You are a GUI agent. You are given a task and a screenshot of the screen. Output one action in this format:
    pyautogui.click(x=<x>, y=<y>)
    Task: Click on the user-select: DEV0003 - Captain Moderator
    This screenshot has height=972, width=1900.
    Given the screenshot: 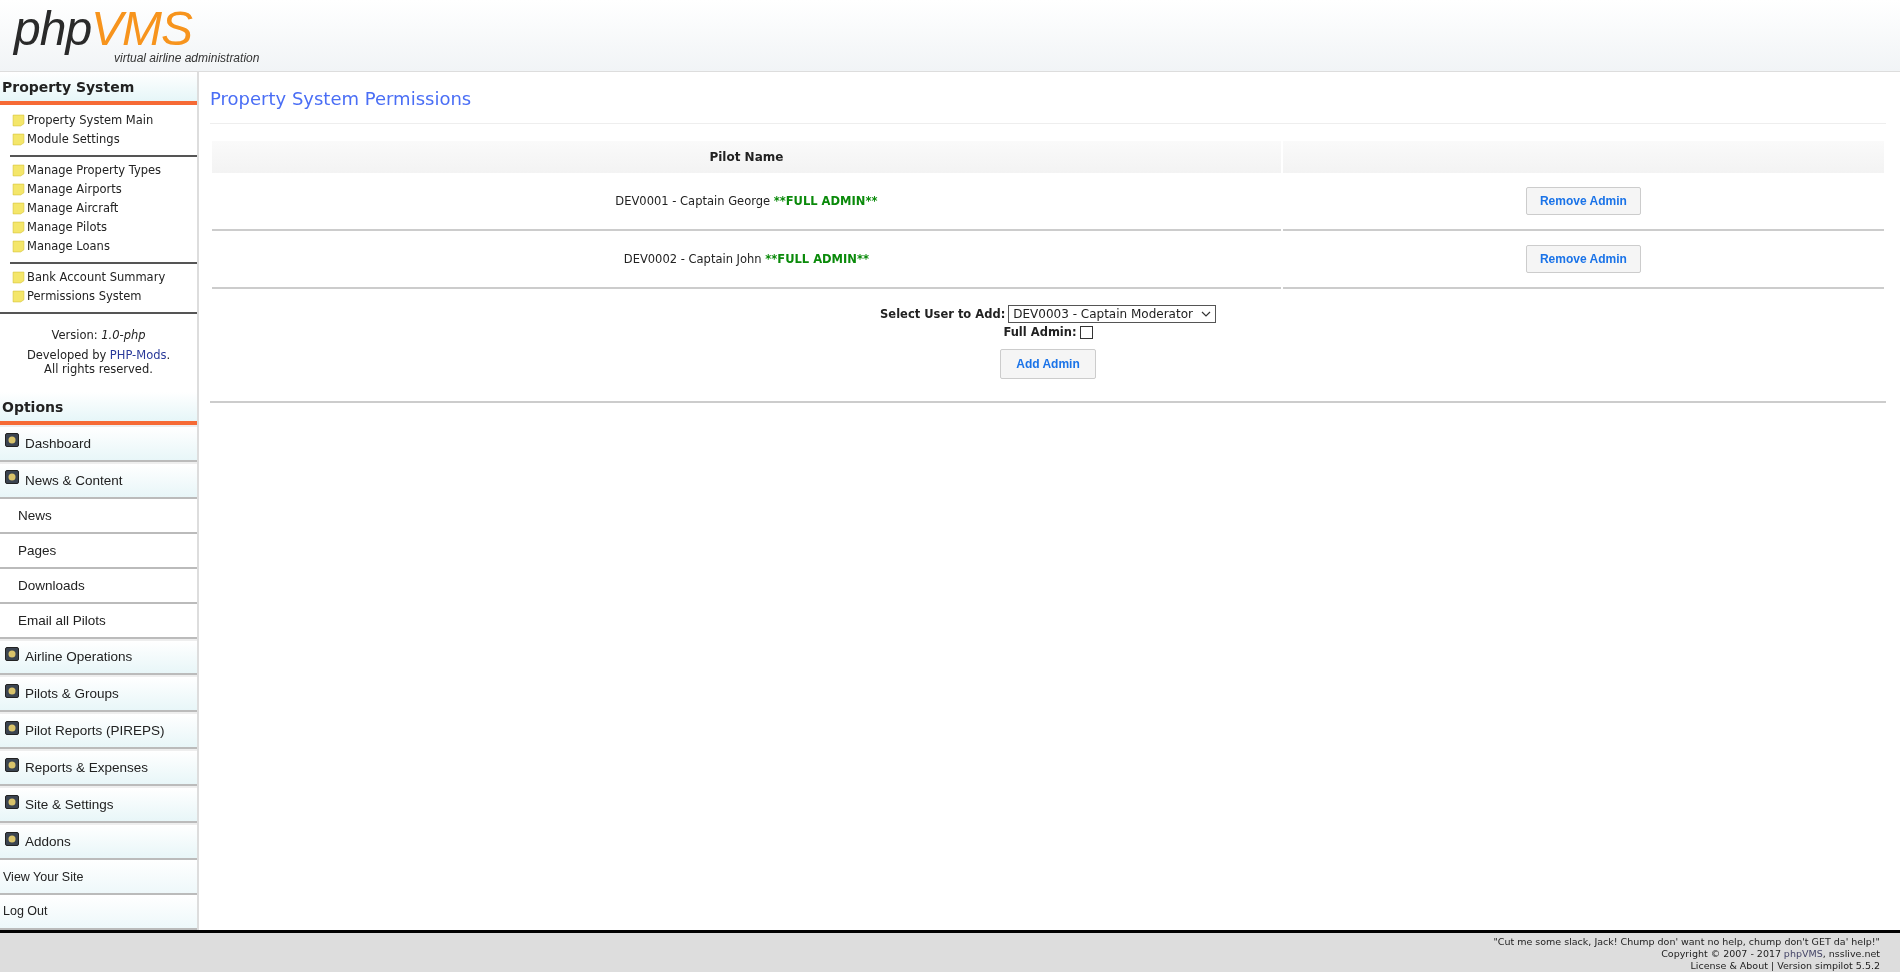 What is the action you would take?
    pyautogui.click(x=1112, y=314)
    